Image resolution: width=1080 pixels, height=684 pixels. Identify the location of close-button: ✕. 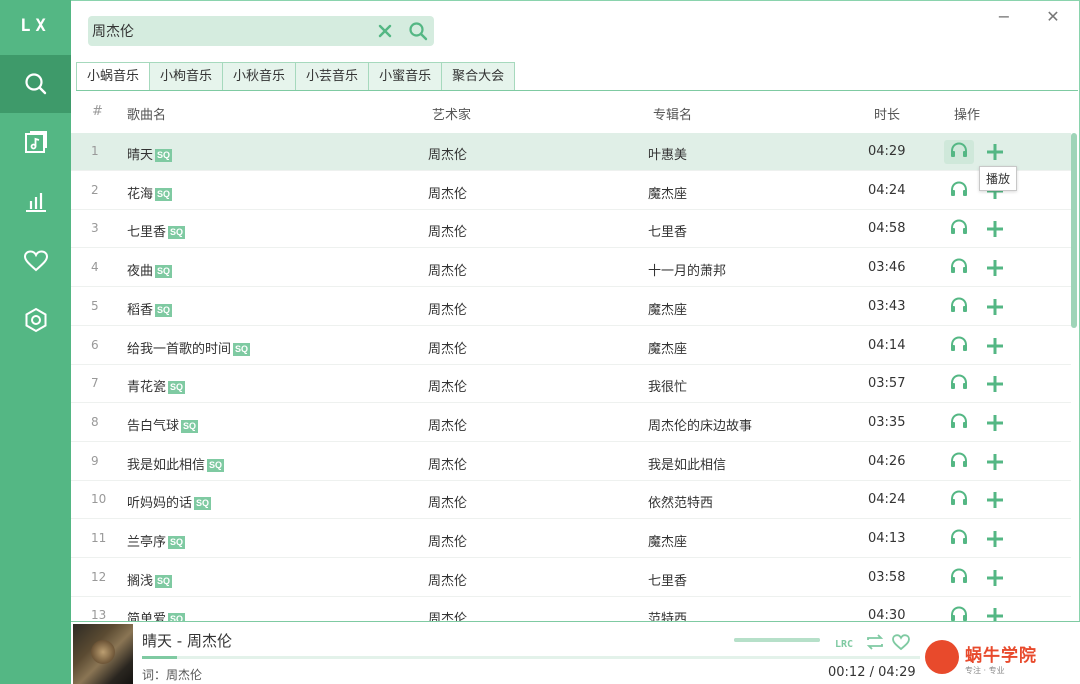
(1053, 18).